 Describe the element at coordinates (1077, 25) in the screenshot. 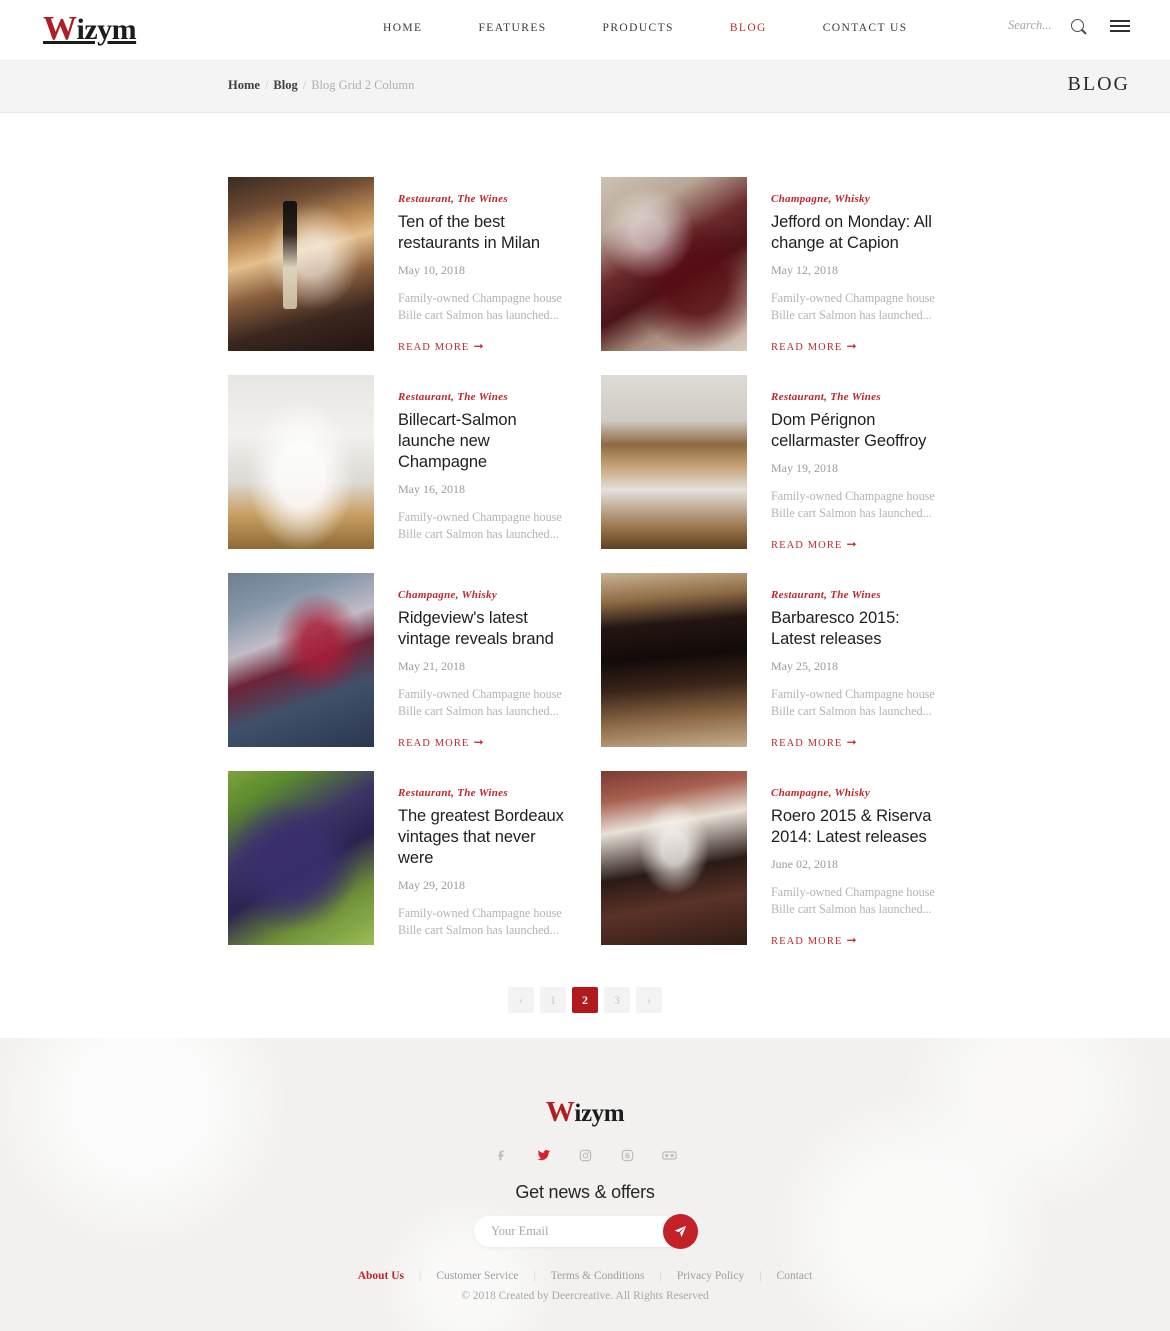

I see `search-icon` at that location.